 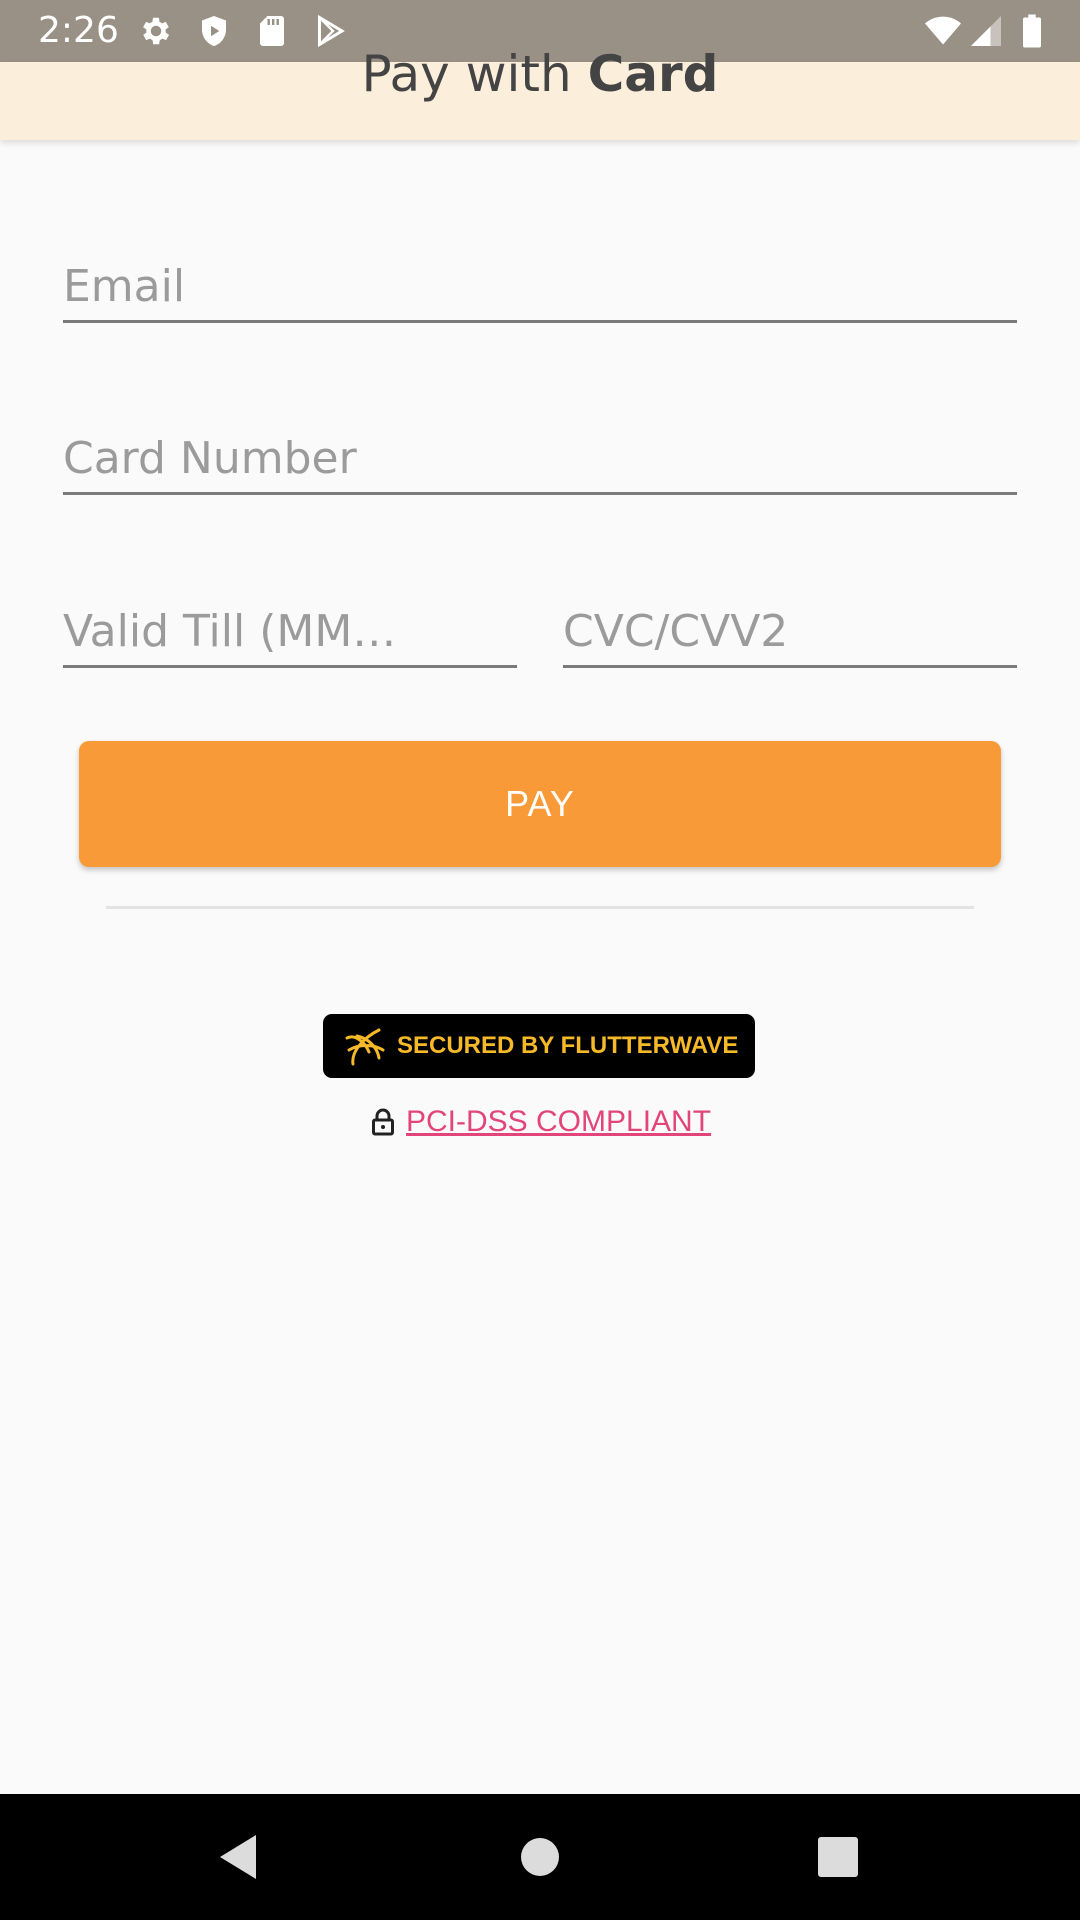 I want to click on navigation-bar, so click(x=540, y=1857).